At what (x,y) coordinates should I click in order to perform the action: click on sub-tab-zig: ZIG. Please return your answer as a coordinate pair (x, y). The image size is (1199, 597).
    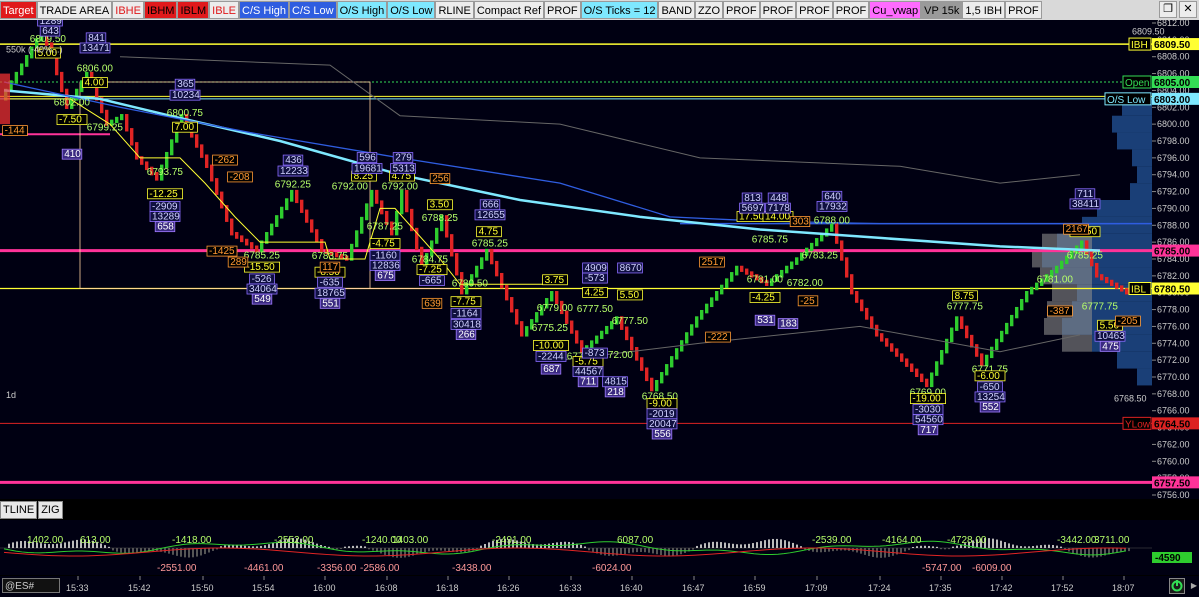
    Looking at the image, I should click on (50, 510).